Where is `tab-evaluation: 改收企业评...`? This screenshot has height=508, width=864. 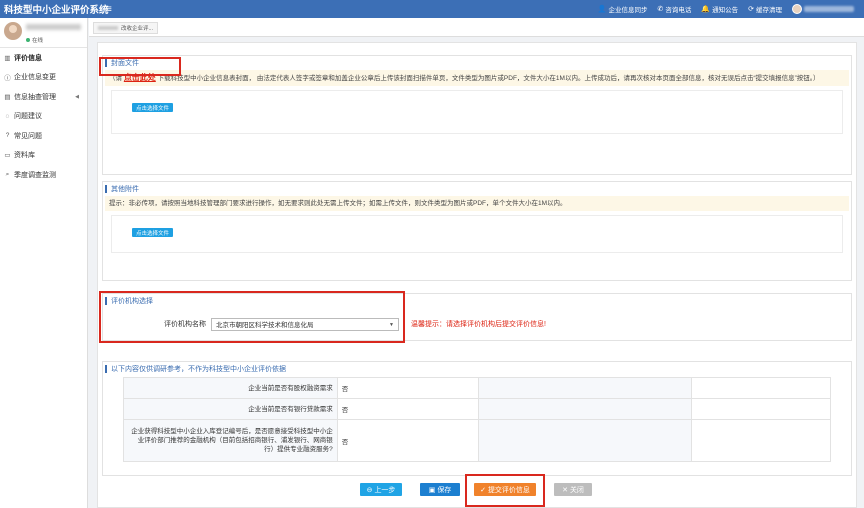
tab-evaluation: 改收企业评... is located at coordinates (126, 28).